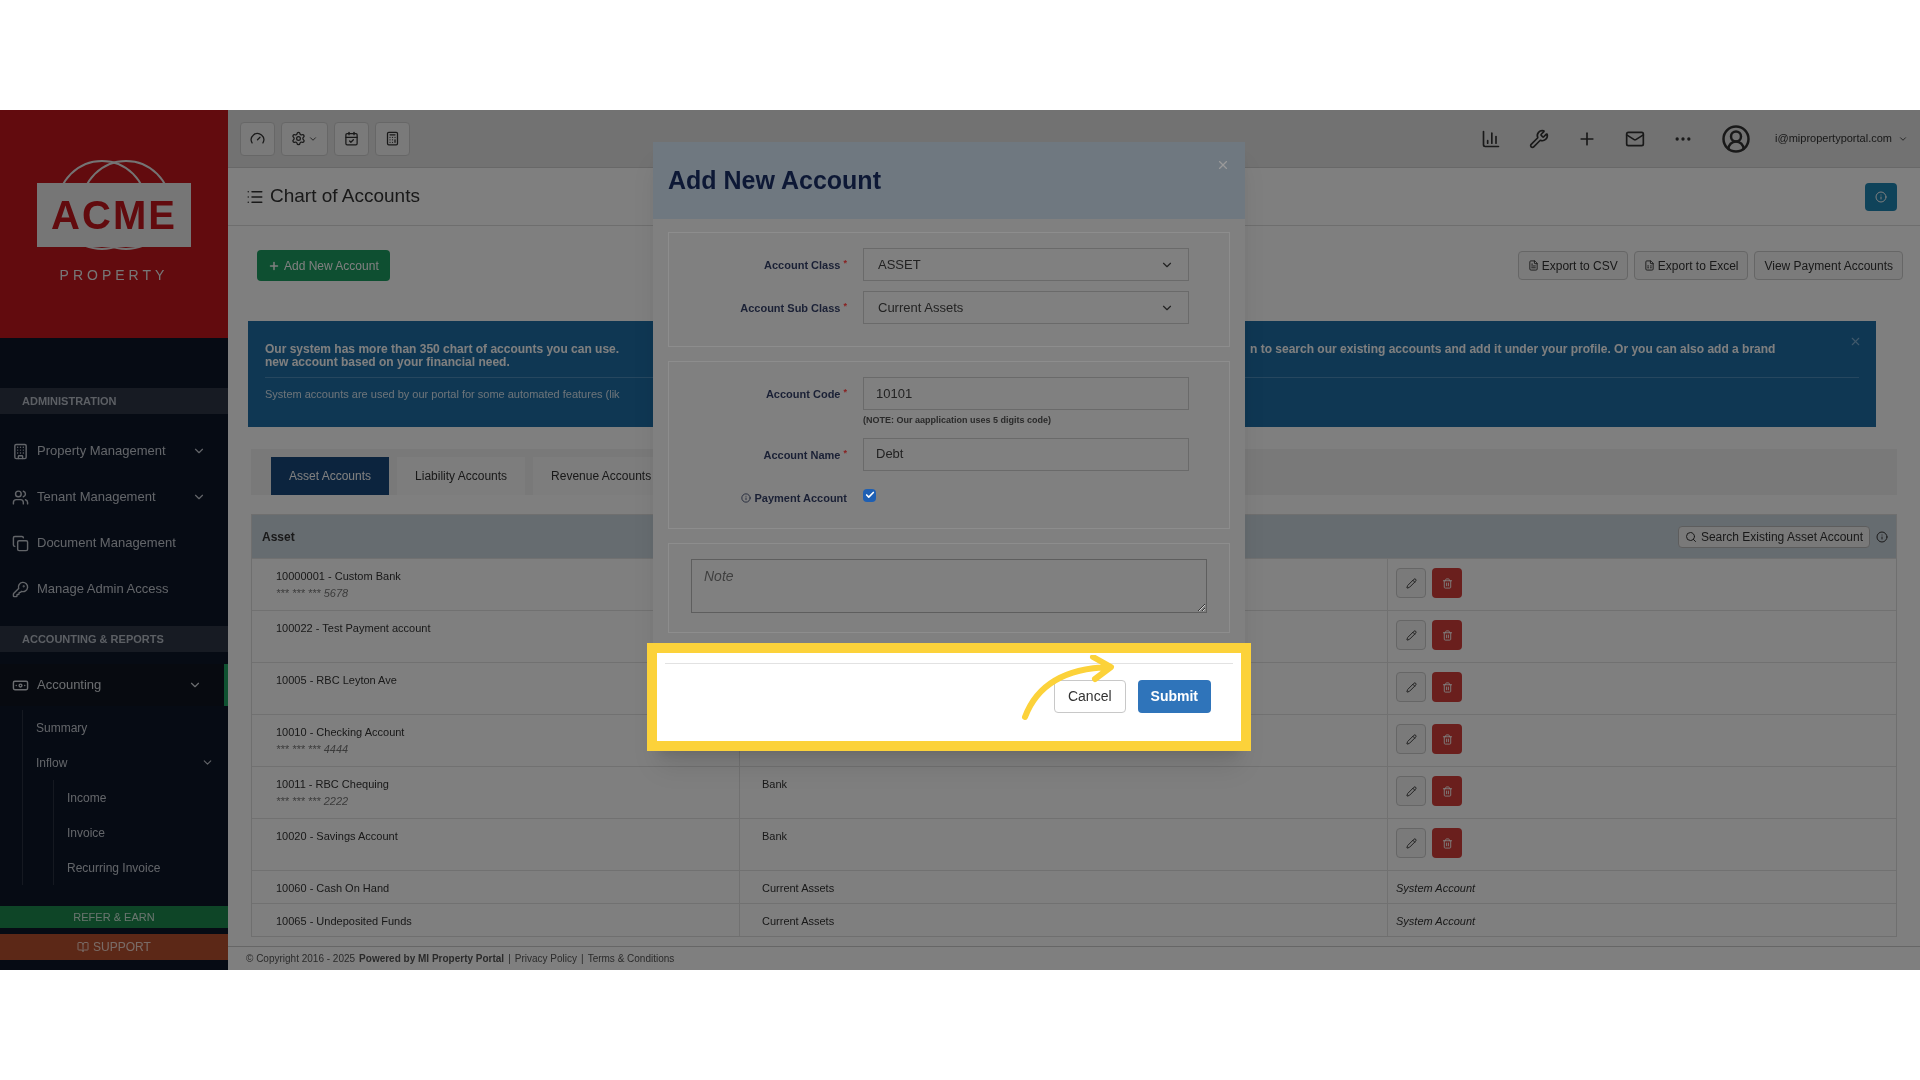 This screenshot has height=1080, width=1920. What do you see at coordinates (313, 801) in the screenshot?
I see `masked-number: *** *** *** 2222` at bounding box center [313, 801].